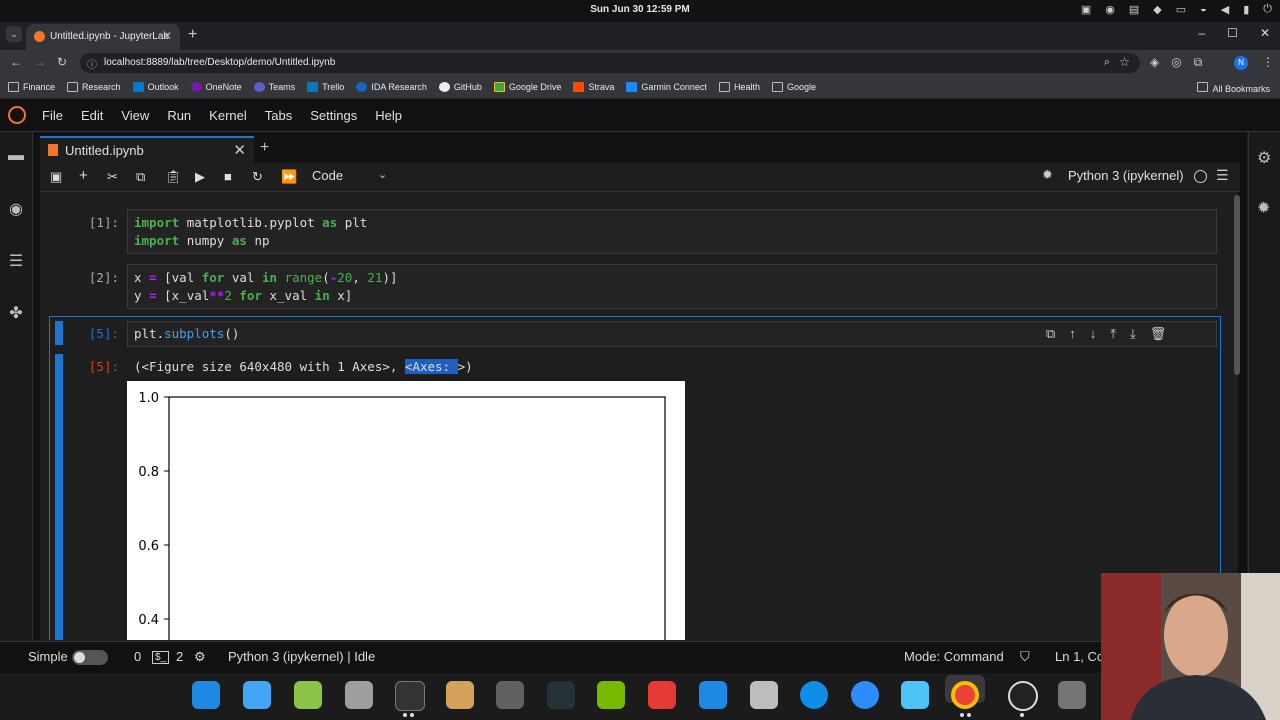  What do you see at coordinates (382, 174) in the screenshot?
I see `chevron-down-icon: ⌄` at bounding box center [382, 174].